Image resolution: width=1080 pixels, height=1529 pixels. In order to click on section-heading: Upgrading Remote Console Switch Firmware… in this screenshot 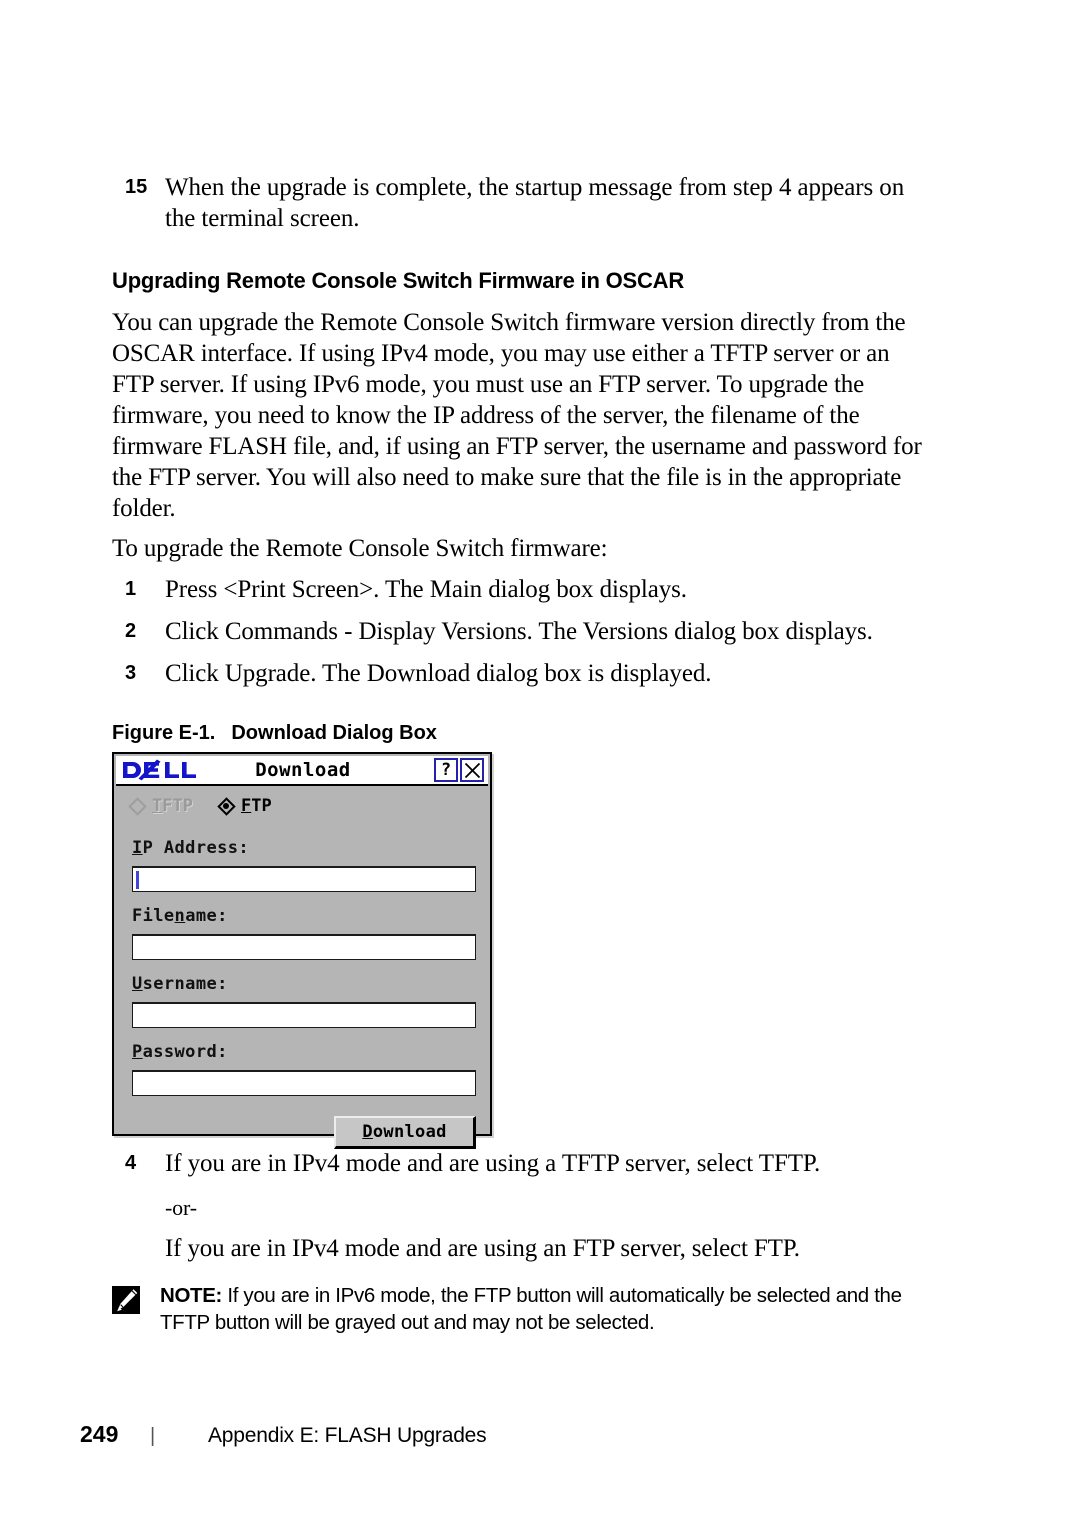, I will do `click(398, 280)`.